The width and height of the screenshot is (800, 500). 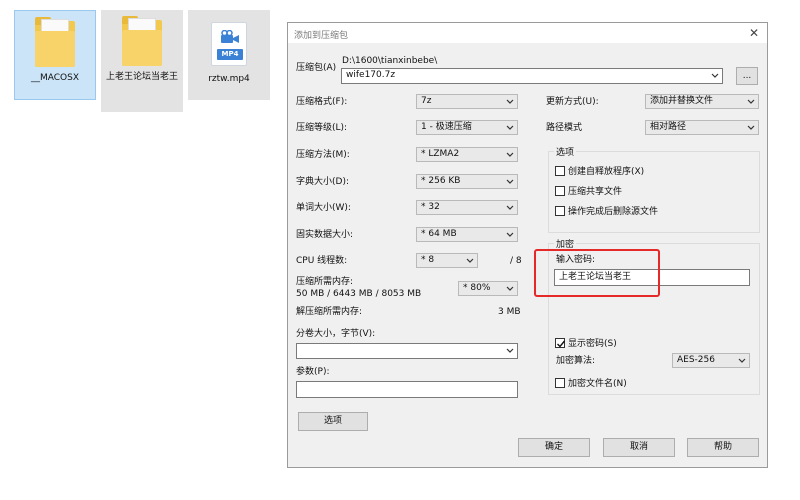 What do you see at coordinates (428, 260) in the screenshot?
I see `cpu-value: * 8` at bounding box center [428, 260].